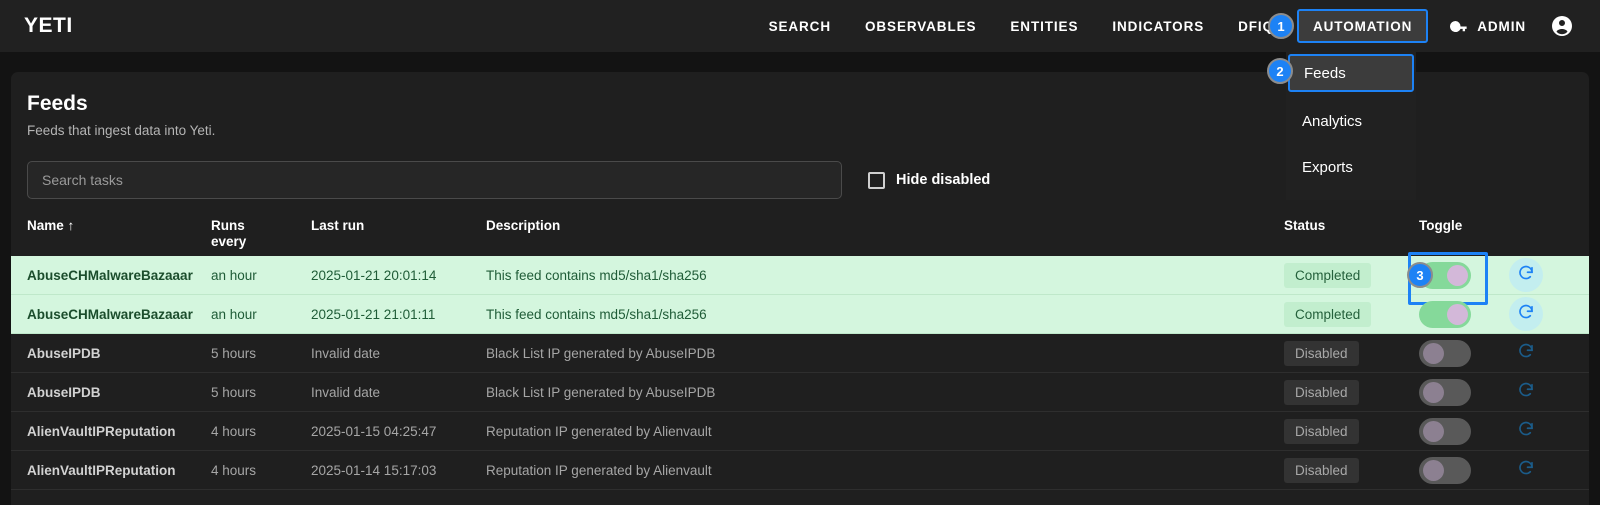  What do you see at coordinates (1351, 167) in the screenshot?
I see `dropdown-item-exports: Exports` at bounding box center [1351, 167].